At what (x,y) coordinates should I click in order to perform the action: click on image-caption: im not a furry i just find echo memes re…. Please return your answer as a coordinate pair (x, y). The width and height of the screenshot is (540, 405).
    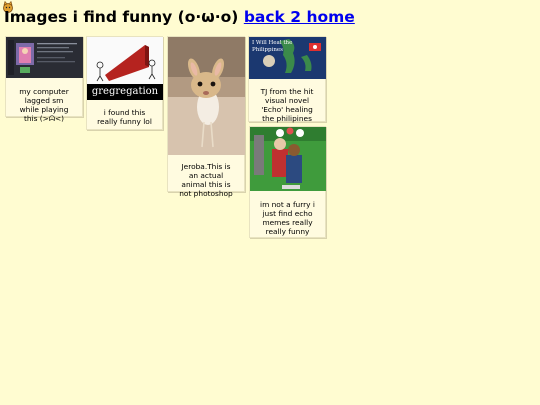
    Looking at the image, I should click on (287, 218).